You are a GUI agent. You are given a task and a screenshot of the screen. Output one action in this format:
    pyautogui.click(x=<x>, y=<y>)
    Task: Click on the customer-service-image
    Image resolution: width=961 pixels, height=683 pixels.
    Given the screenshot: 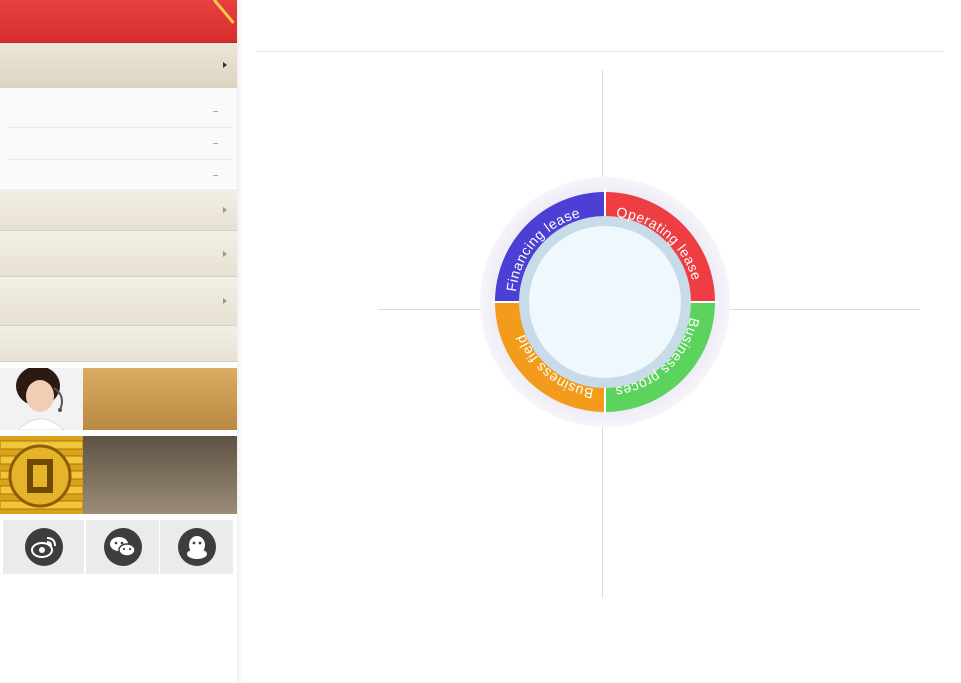 What is the action you would take?
    pyautogui.click(x=118, y=399)
    